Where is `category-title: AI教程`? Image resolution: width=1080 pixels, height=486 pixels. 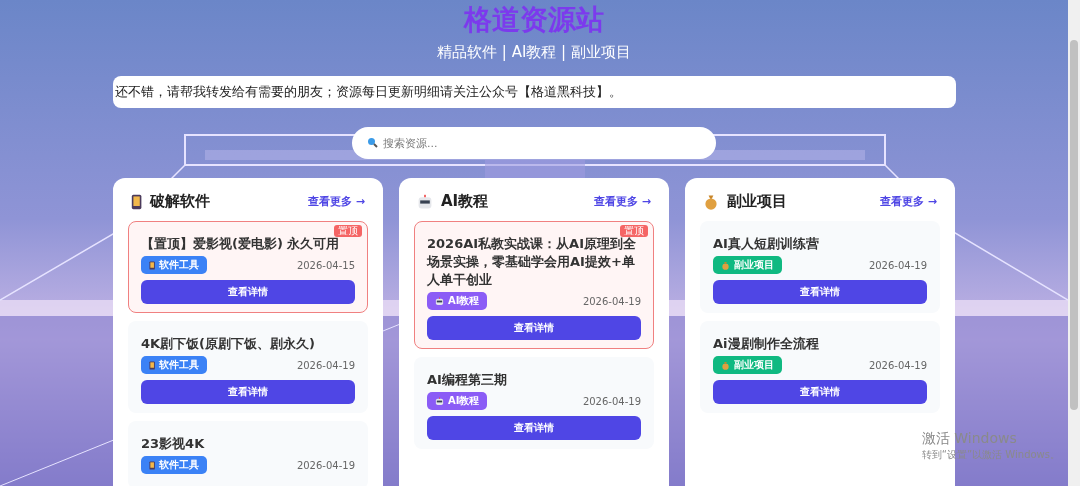
category-title: AI教程 is located at coordinates (465, 201).